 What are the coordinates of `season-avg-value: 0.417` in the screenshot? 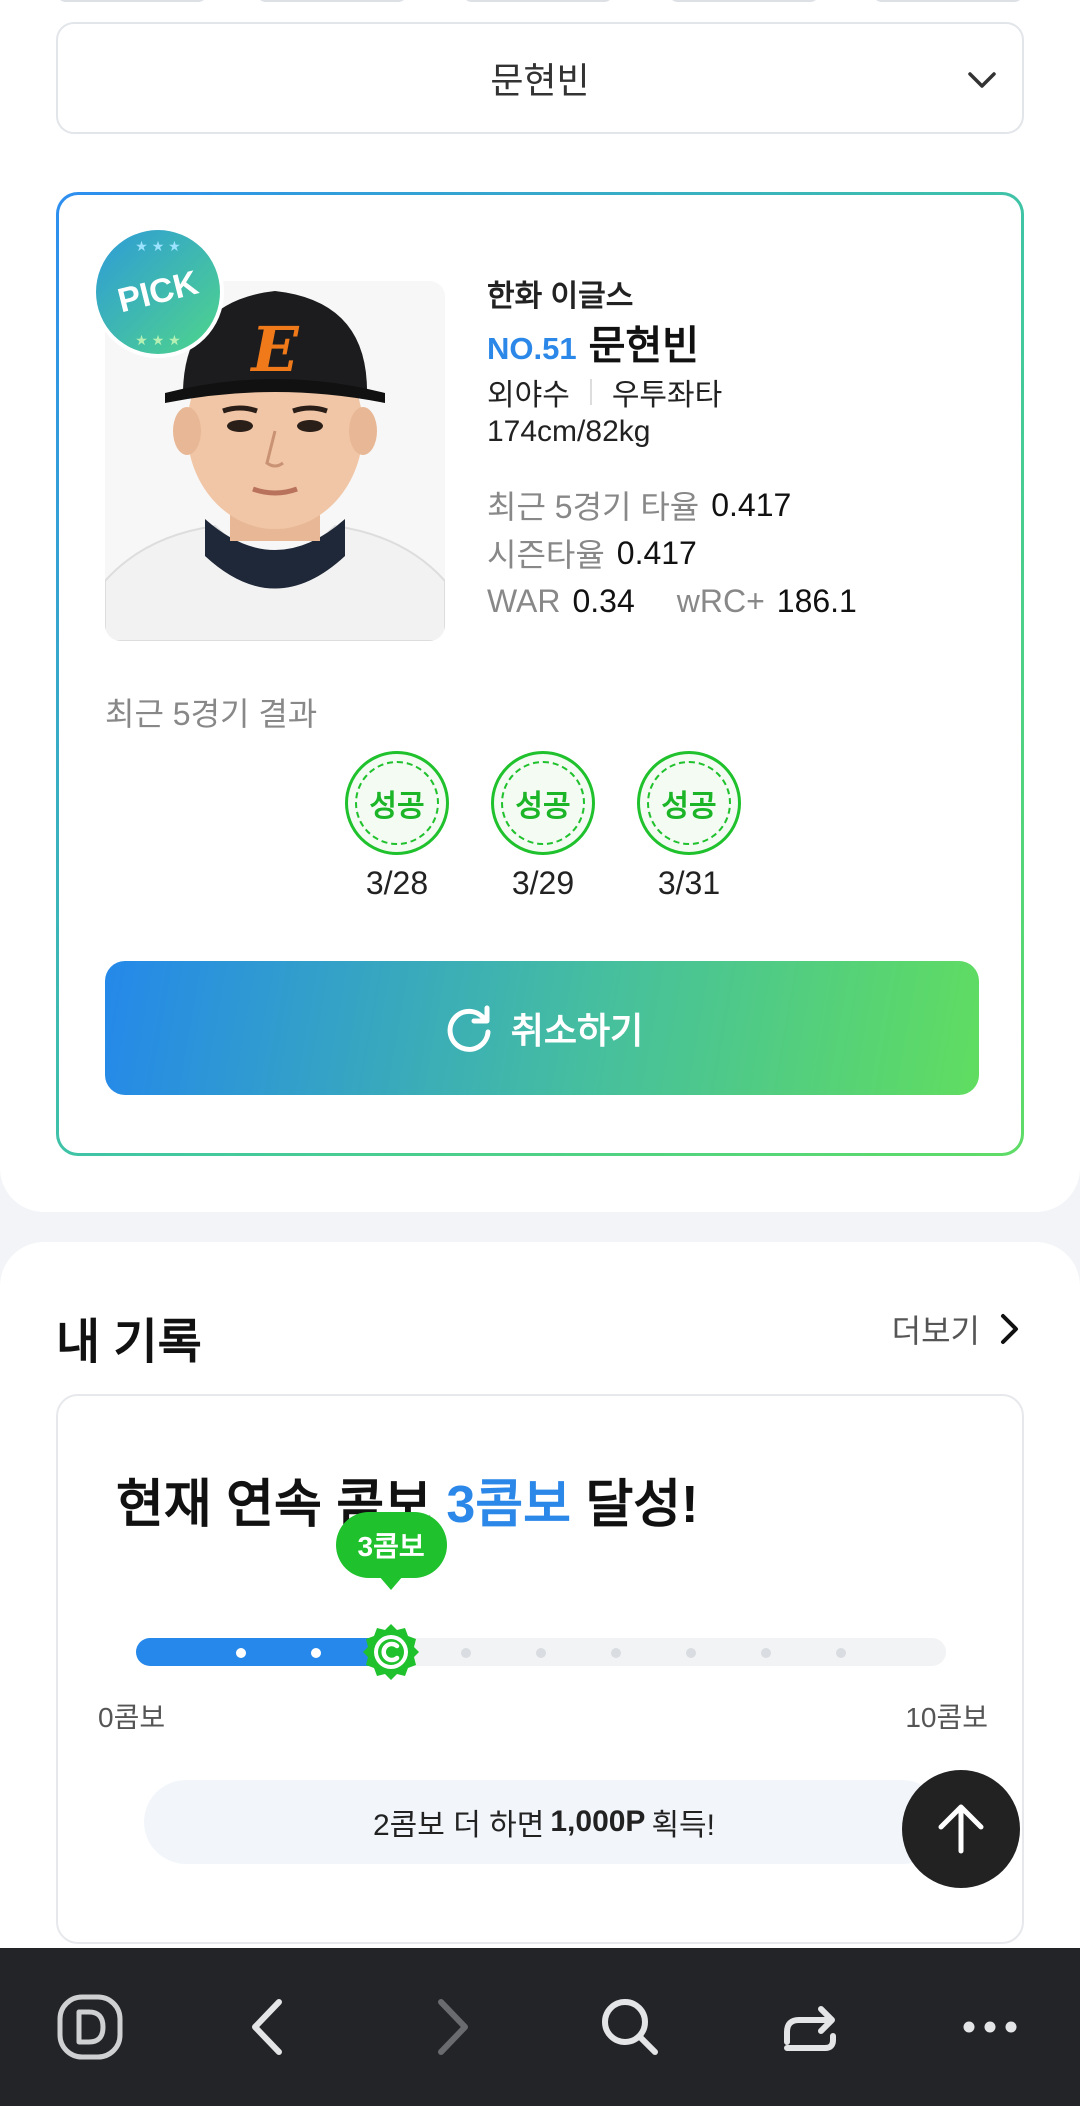 It's located at (656, 552).